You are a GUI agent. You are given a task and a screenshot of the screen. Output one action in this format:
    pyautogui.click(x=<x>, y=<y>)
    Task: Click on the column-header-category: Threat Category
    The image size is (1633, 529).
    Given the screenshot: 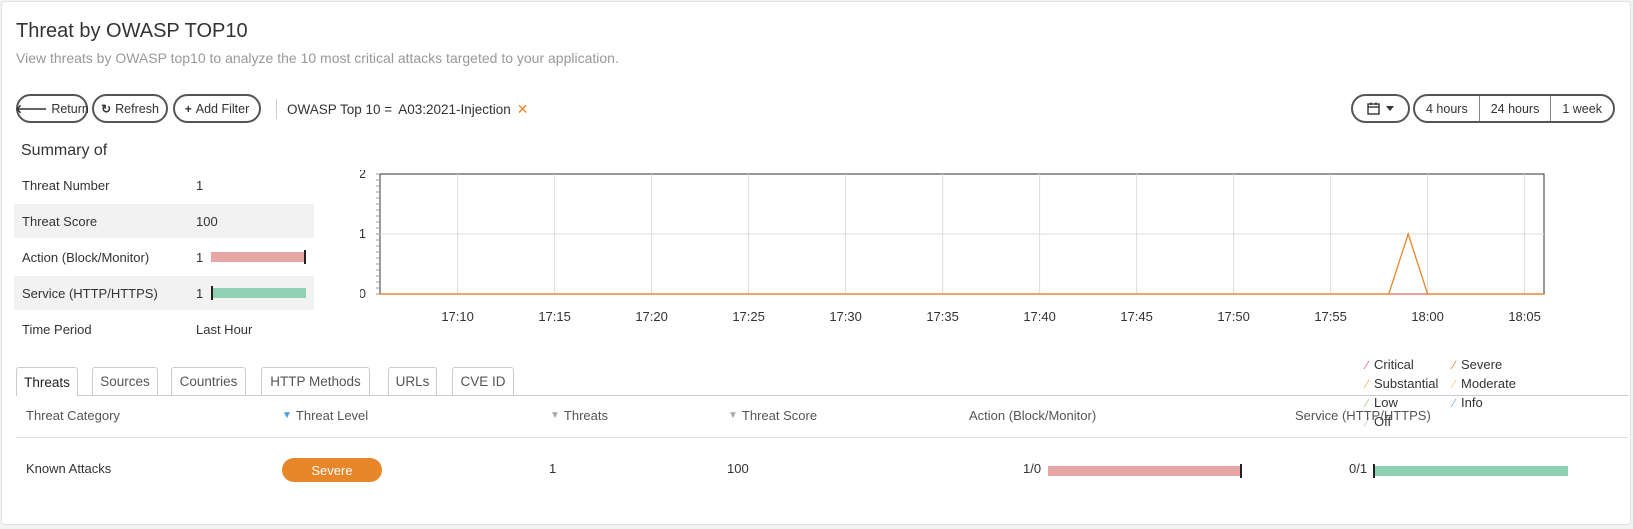 What is the action you would take?
    pyautogui.click(x=73, y=415)
    